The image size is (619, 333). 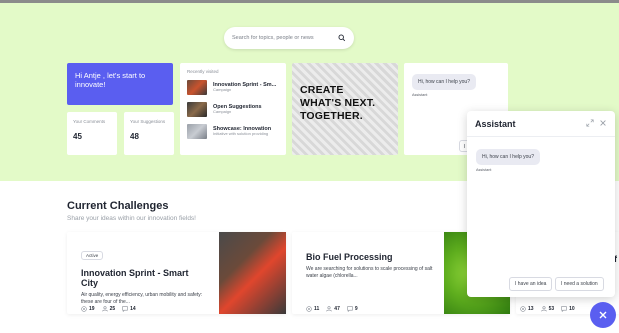 What do you see at coordinates (92, 309) in the screenshot?
I see `views-count: 19` at bounding box center [92, 309].